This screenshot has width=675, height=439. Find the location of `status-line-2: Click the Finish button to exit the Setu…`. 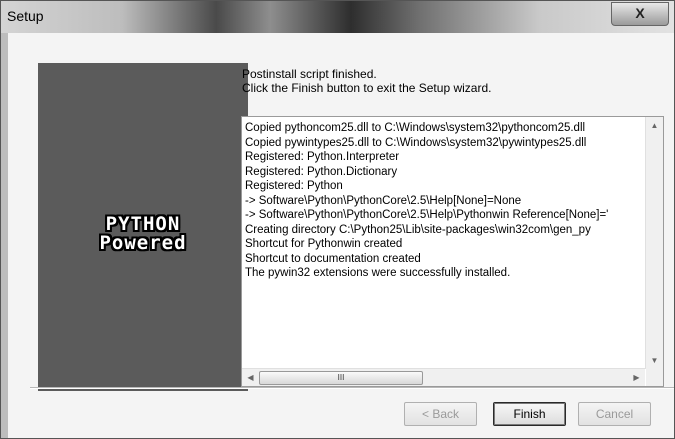

status-line-2: Click the Finish button to exit the Setu… is located at coordinates (367, 88).